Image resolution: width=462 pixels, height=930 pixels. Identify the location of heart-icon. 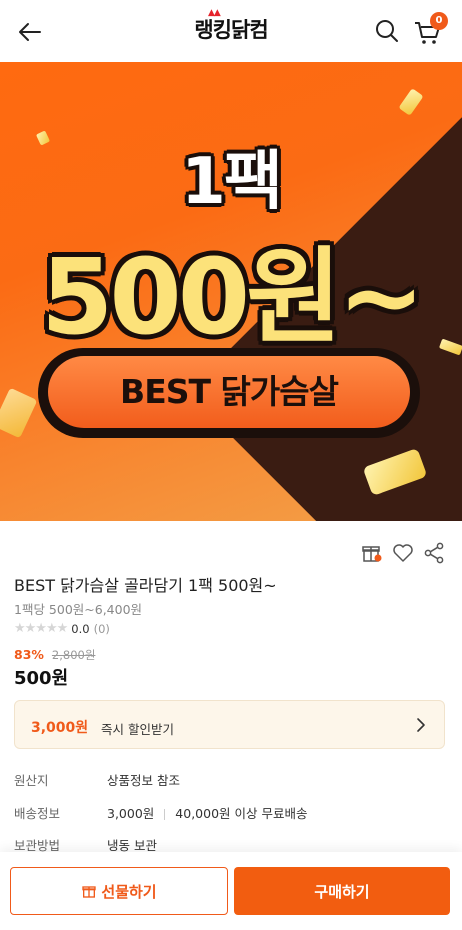
(403, 553).